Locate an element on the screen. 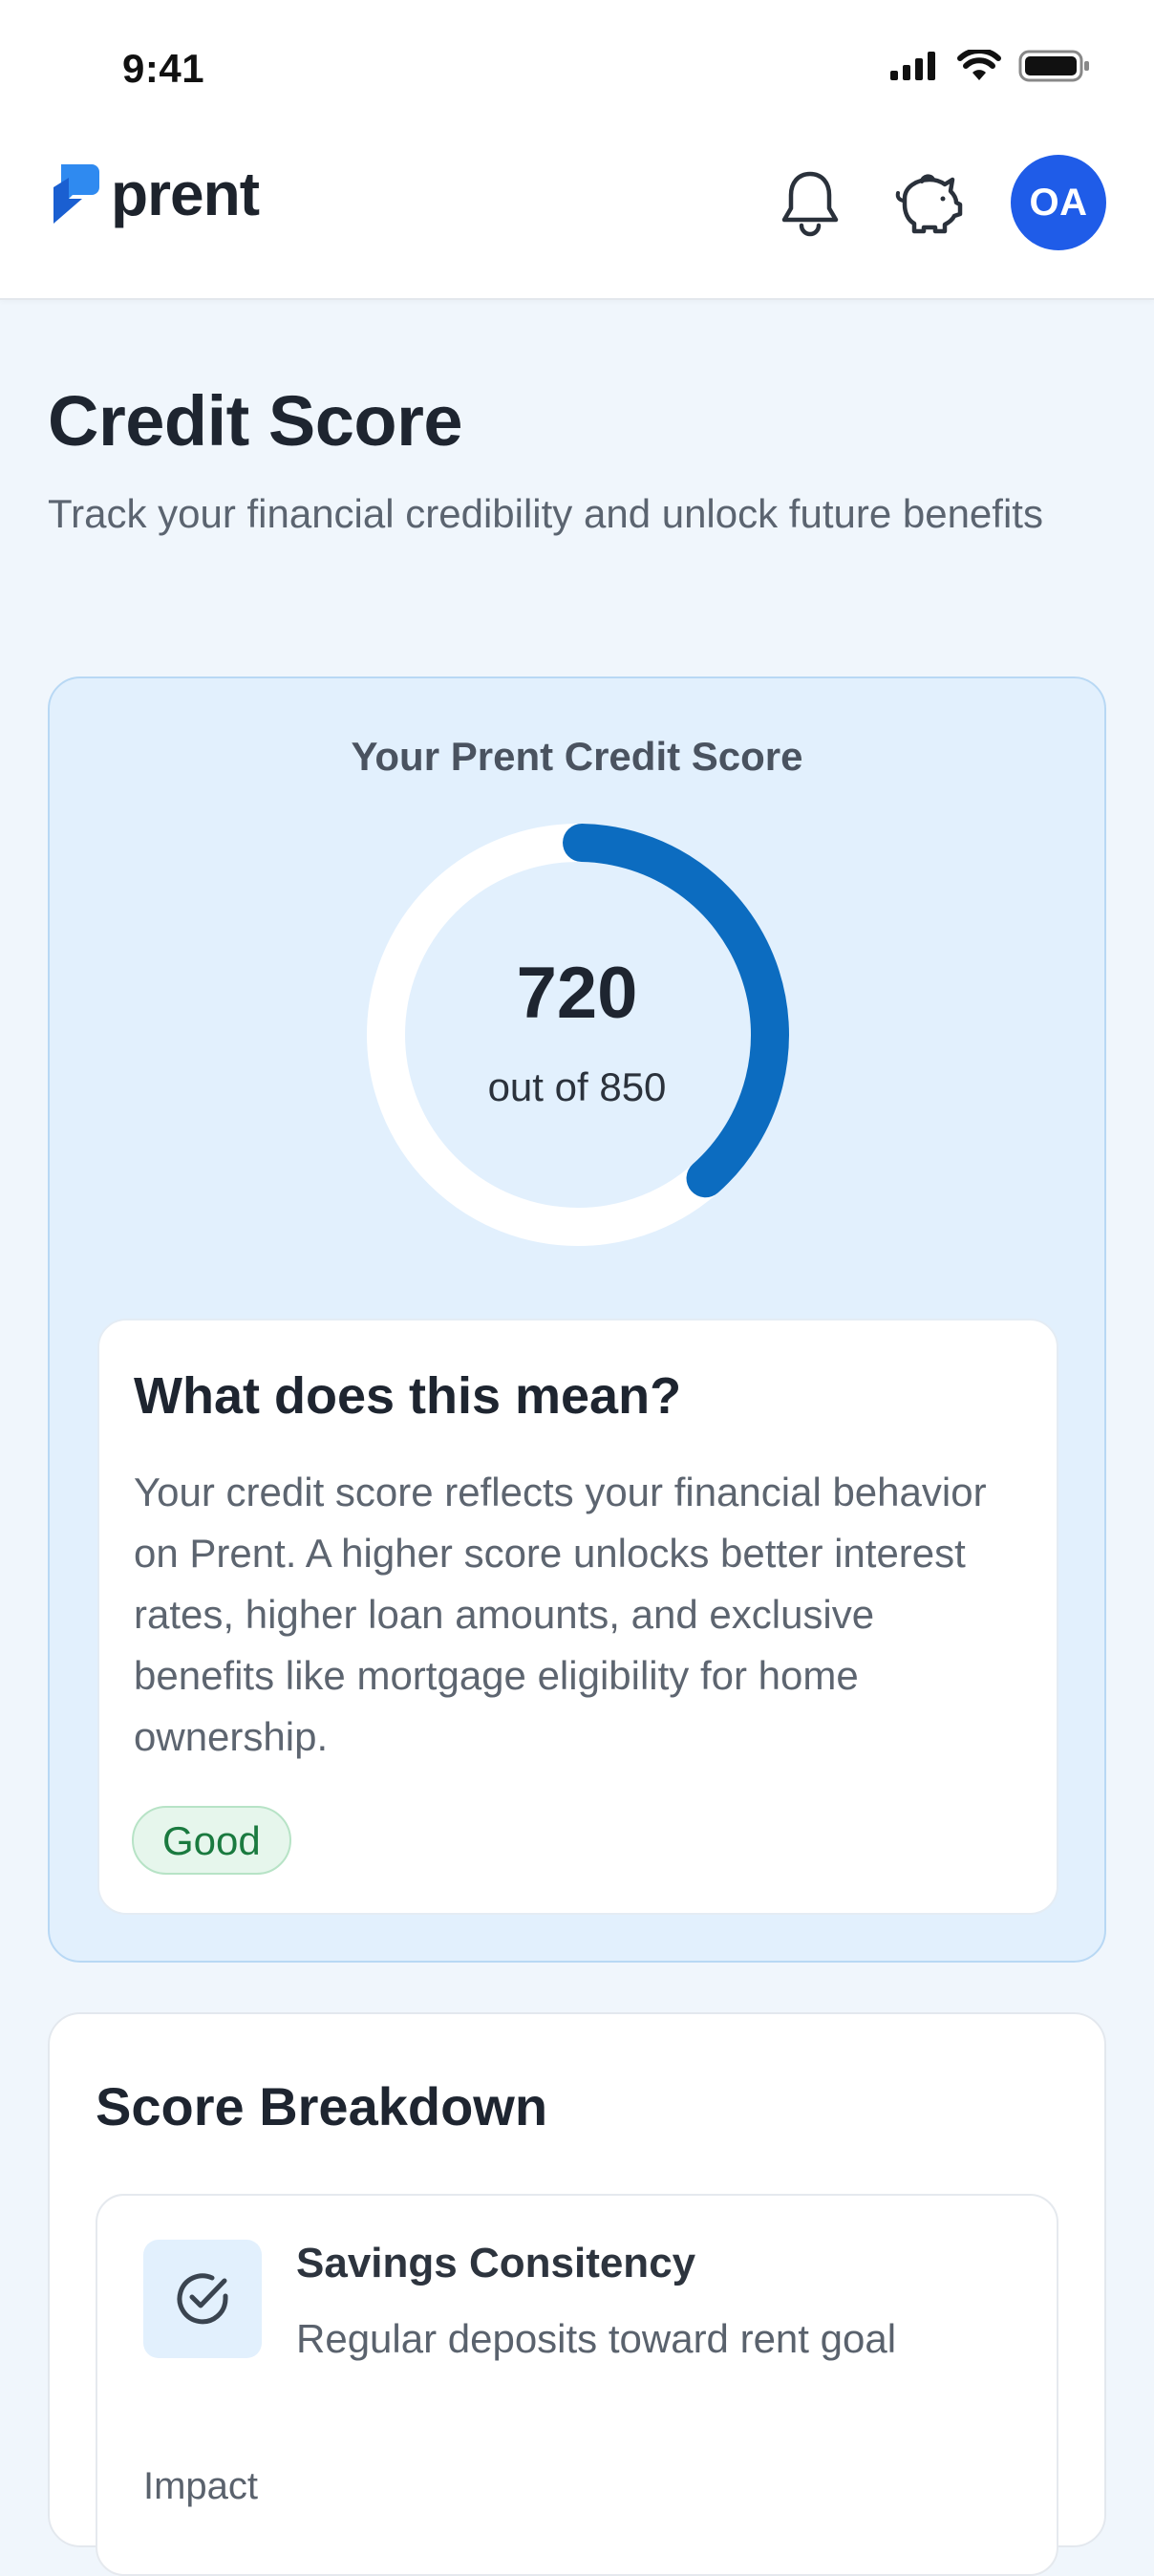  score-card-title: Your Prent Credit Score is located at coordinates (577, 756).